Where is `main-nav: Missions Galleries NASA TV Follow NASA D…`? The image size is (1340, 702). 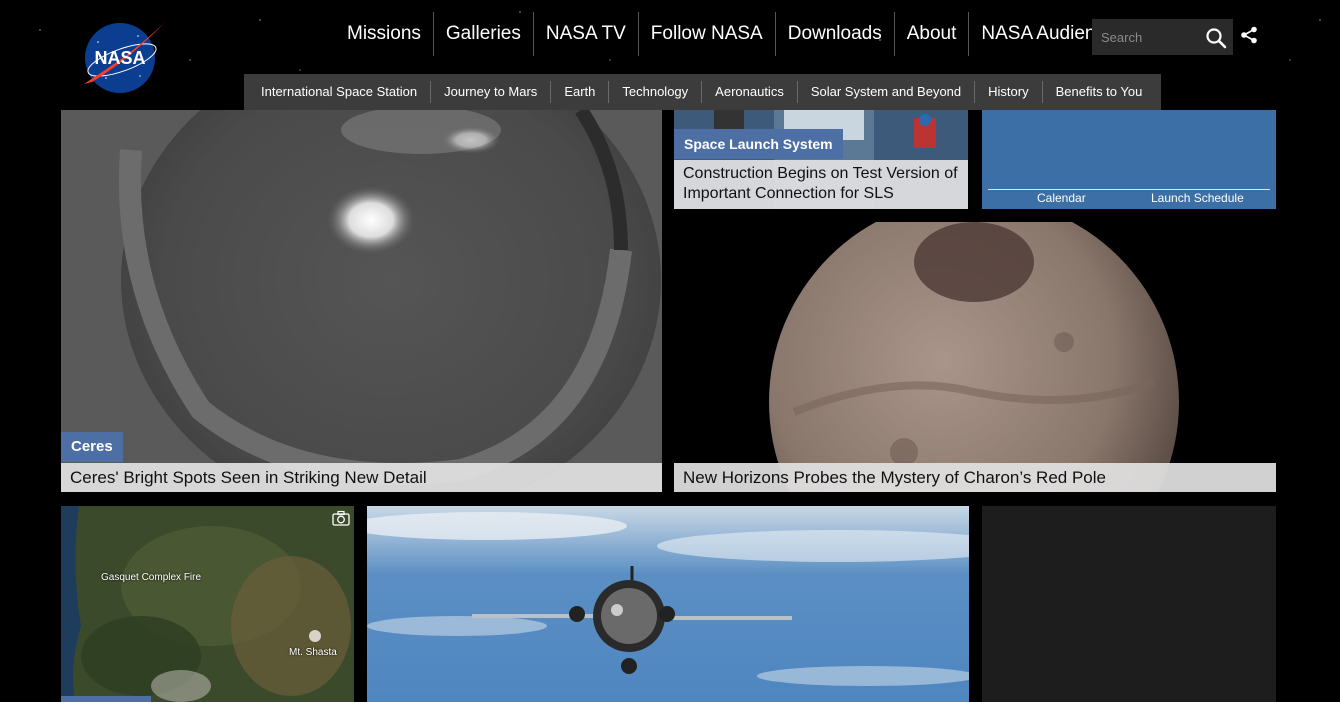 main-nav: Missions Galleries NASA TV Follow NASA D… is located at coordinates (736, 34).